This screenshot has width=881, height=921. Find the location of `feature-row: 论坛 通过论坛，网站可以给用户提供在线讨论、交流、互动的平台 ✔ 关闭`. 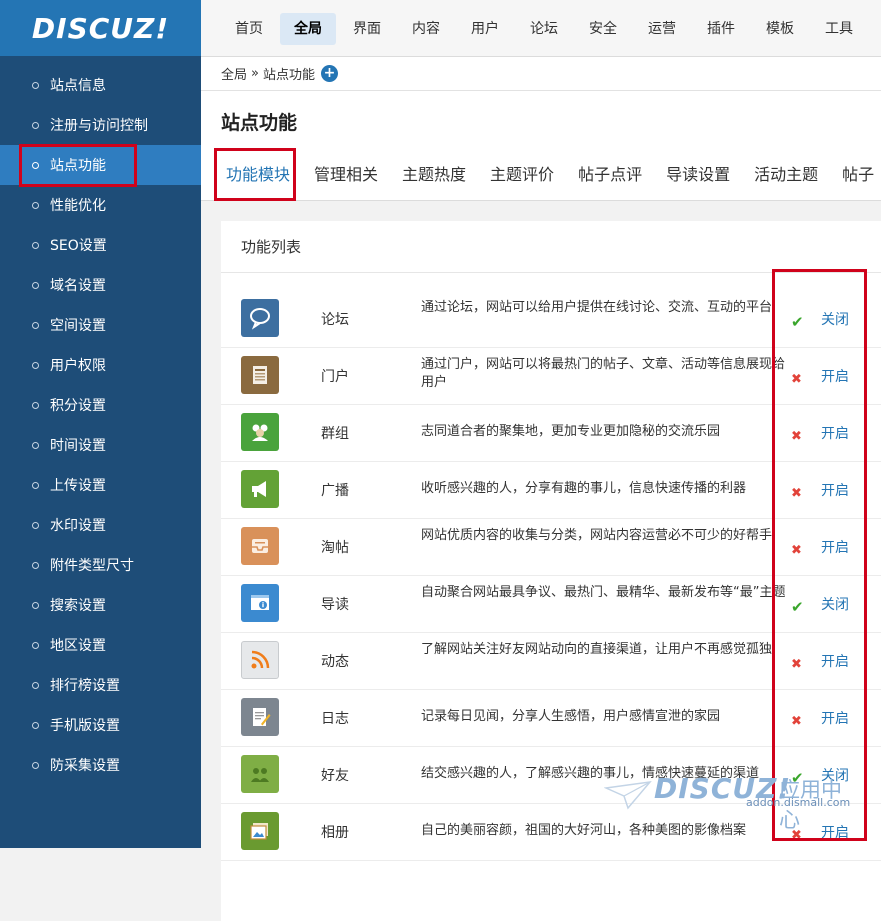

feature-row: 论坛 通过论坛，网站可以给用户提供在线讨论、交流、互动的平台 ✔ 关闭 is located at coordinates (551, 319).